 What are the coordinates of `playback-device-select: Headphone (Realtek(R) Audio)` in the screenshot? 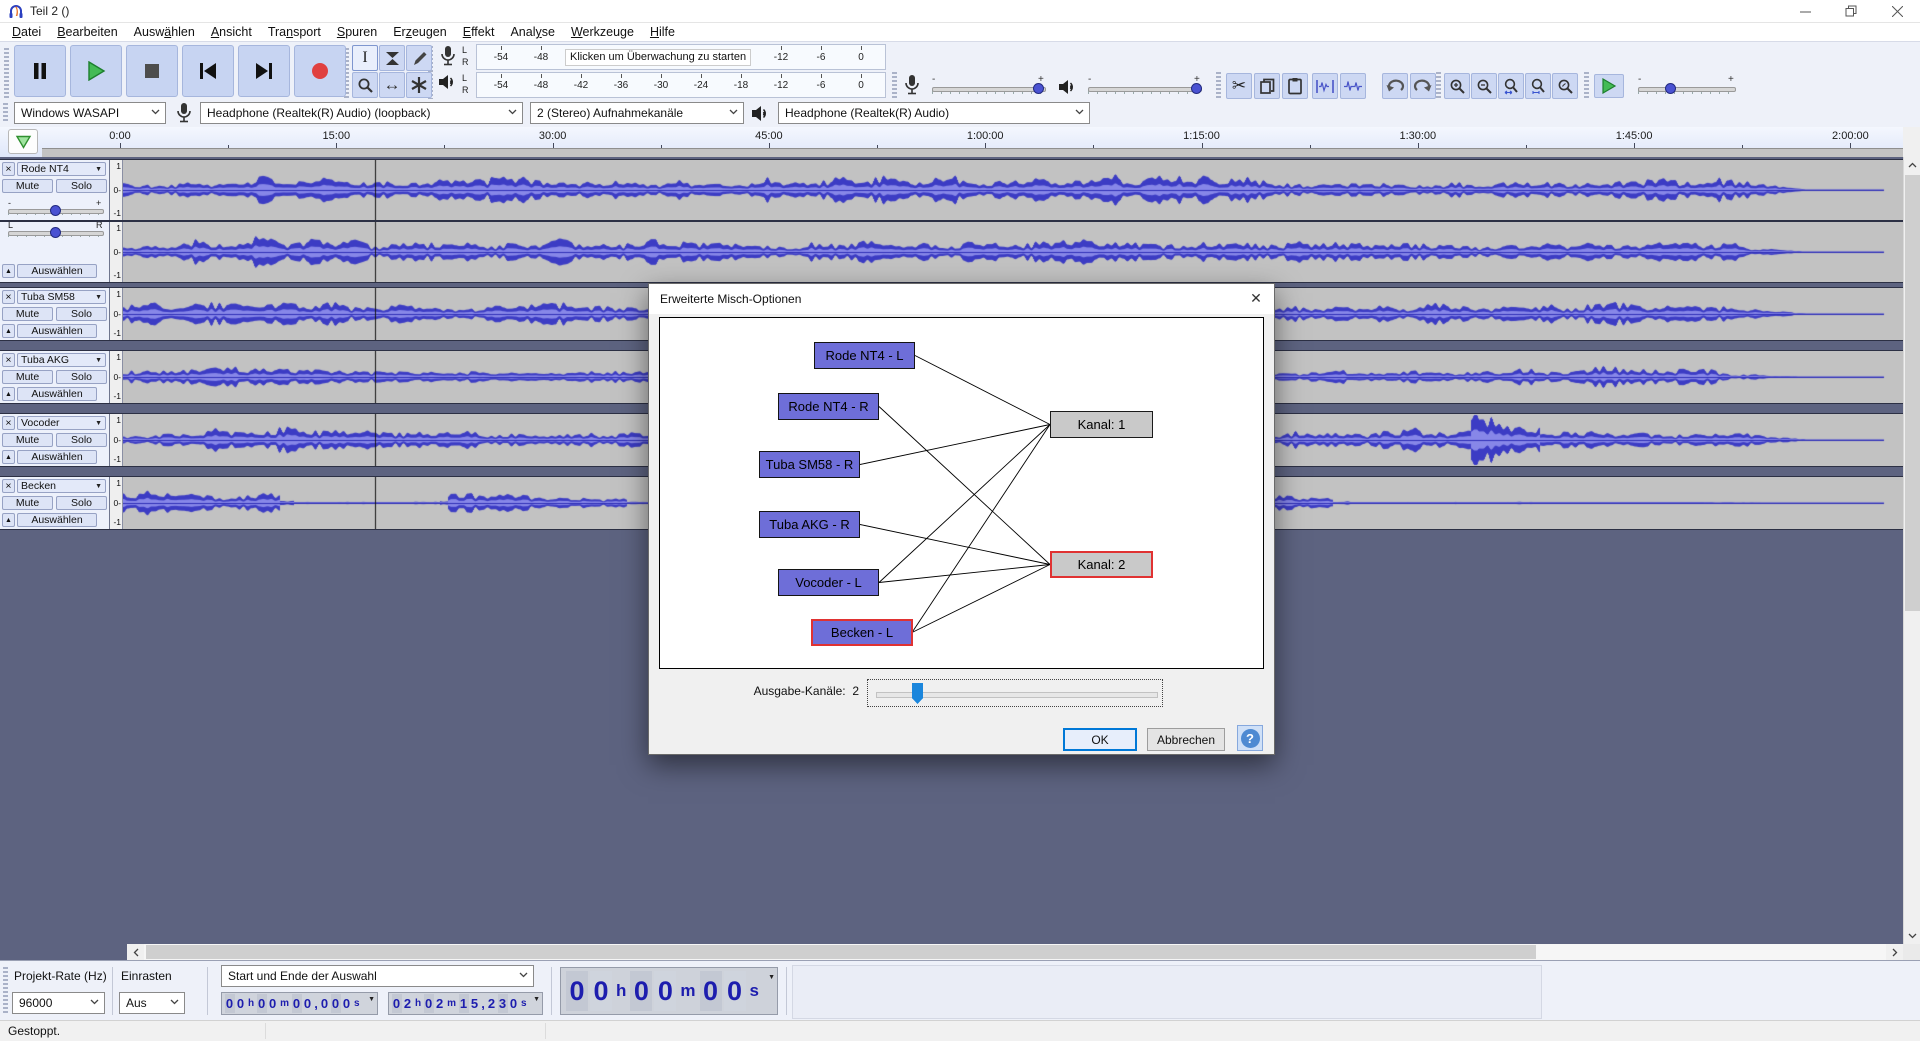 It's located at (934, 113).